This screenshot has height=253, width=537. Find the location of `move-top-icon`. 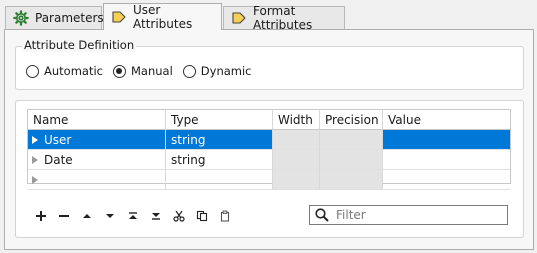

move-top-icon is located at coordinates (132, 215).